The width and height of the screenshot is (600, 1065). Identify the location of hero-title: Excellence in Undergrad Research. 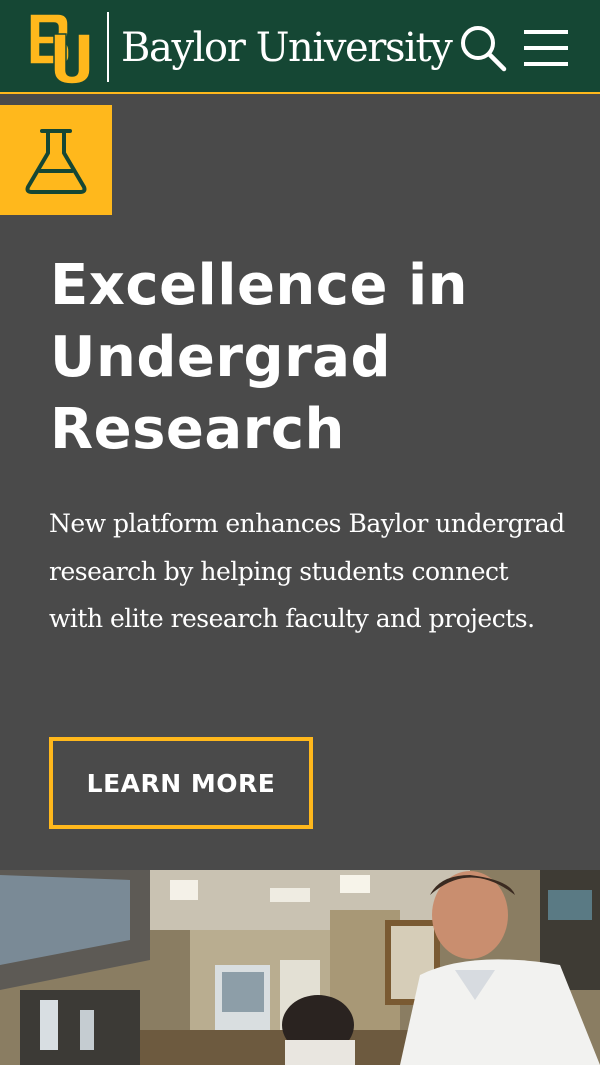
(259, 357).